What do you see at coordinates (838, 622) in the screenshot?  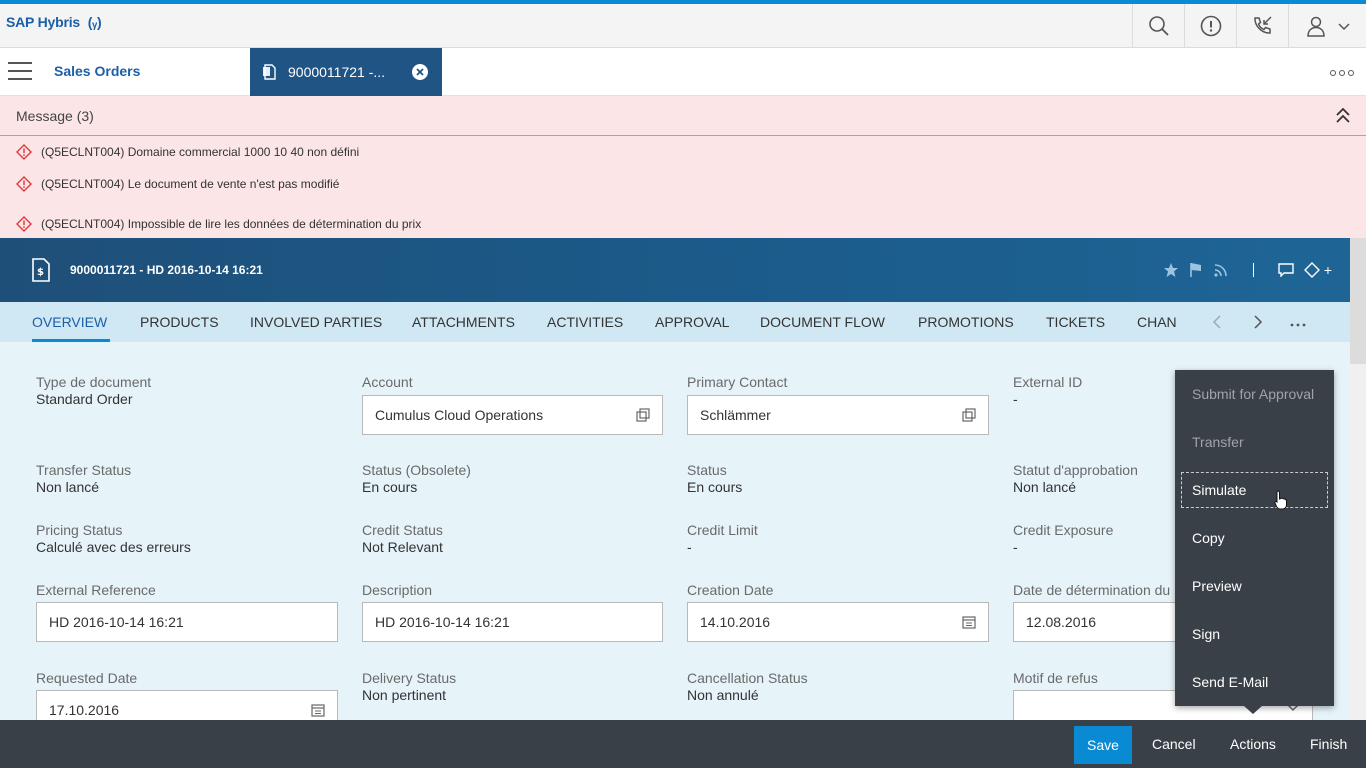 I see `creation-date-input: 14.10.2016` at bounding box center [838, 622].